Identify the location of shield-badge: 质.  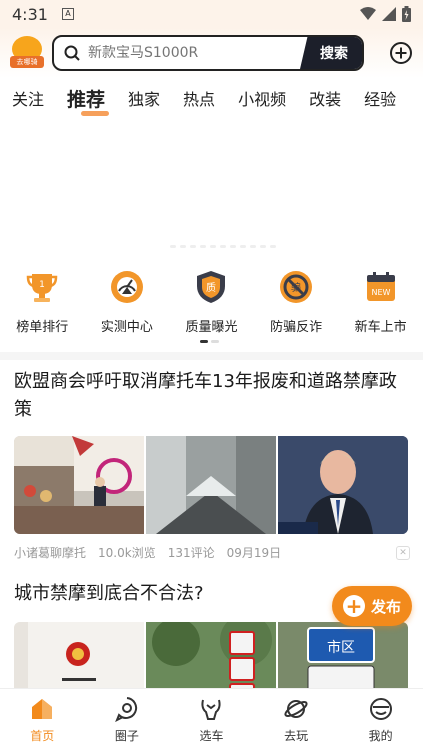
(211, 288).